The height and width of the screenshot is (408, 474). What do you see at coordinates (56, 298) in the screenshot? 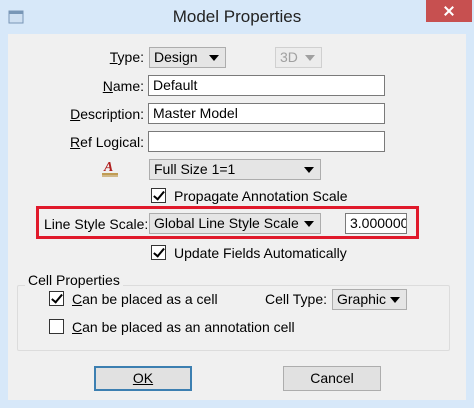
I see `can-be-cell-checkbox` at bounding box center [56, 298].